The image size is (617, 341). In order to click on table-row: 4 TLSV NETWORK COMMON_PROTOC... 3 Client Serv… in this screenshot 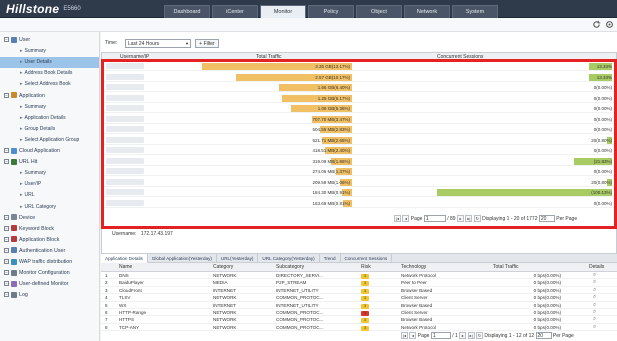, I will do `click(359, 298)`.